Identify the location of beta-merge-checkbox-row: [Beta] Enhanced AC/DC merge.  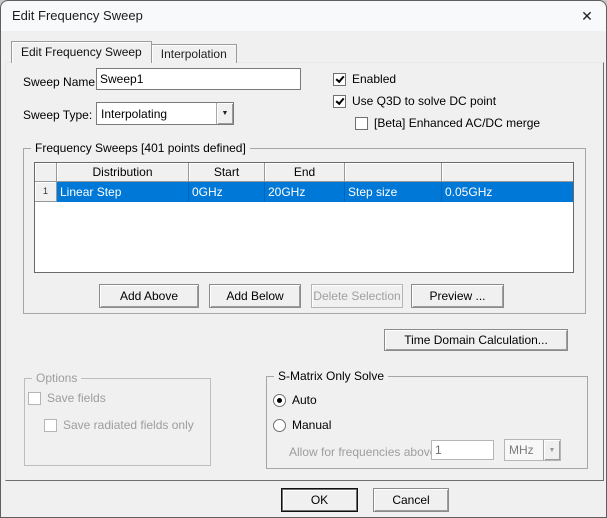
(447, 123).